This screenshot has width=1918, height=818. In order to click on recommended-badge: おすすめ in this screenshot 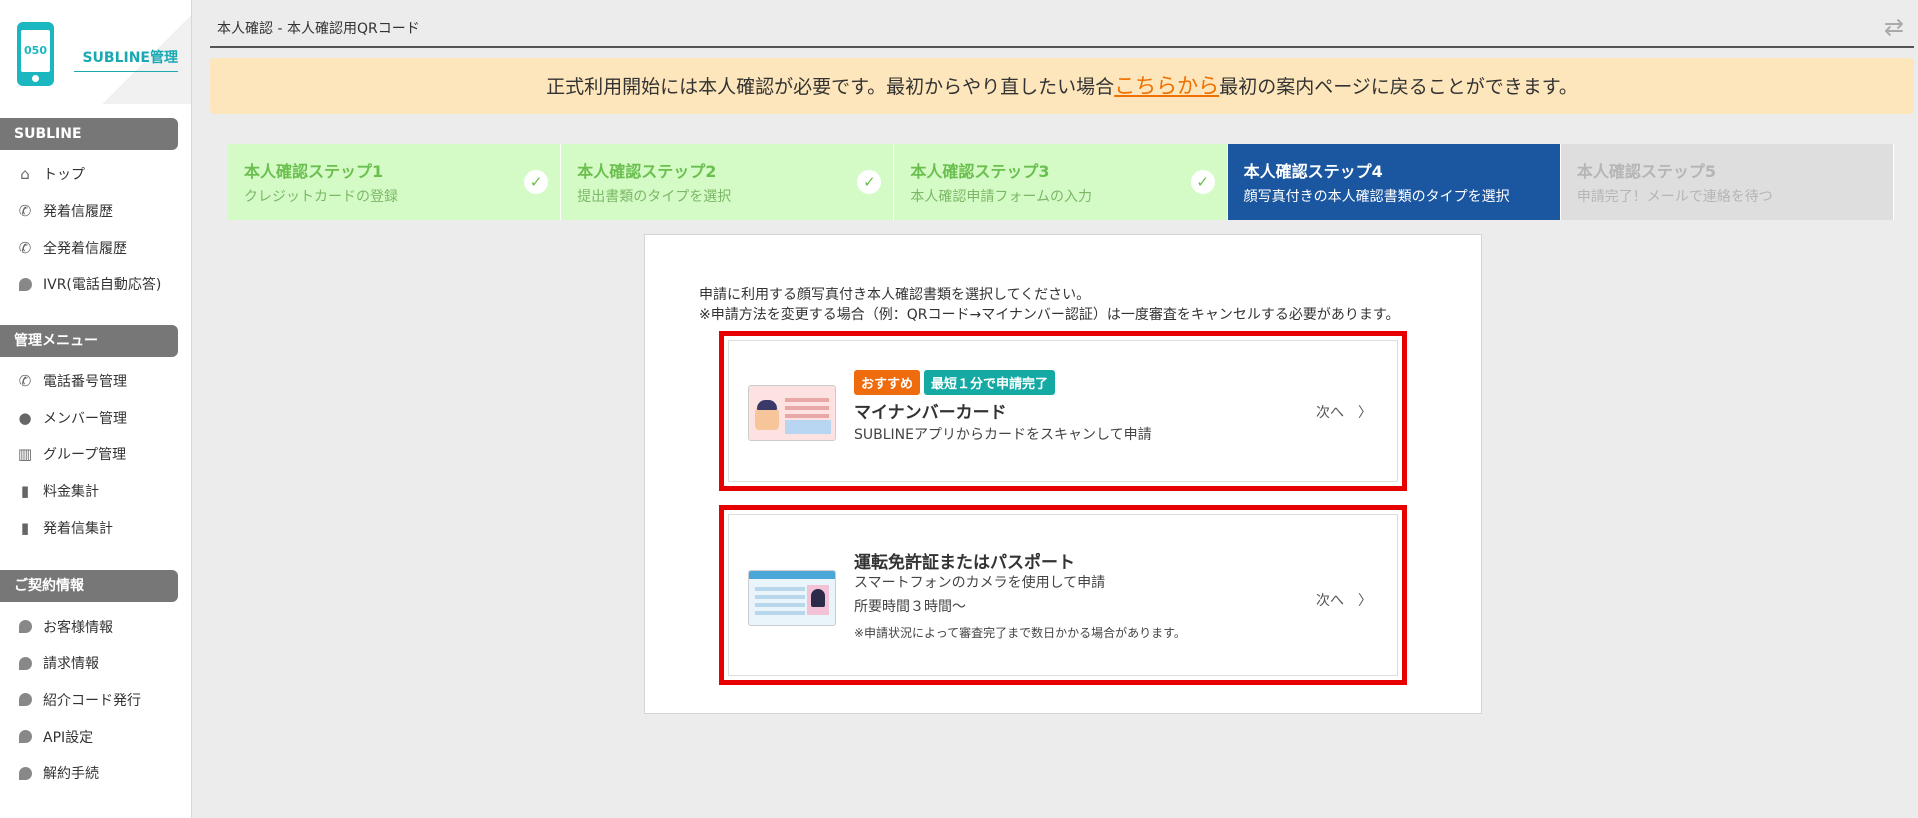, I will do `click(887, 382)`.